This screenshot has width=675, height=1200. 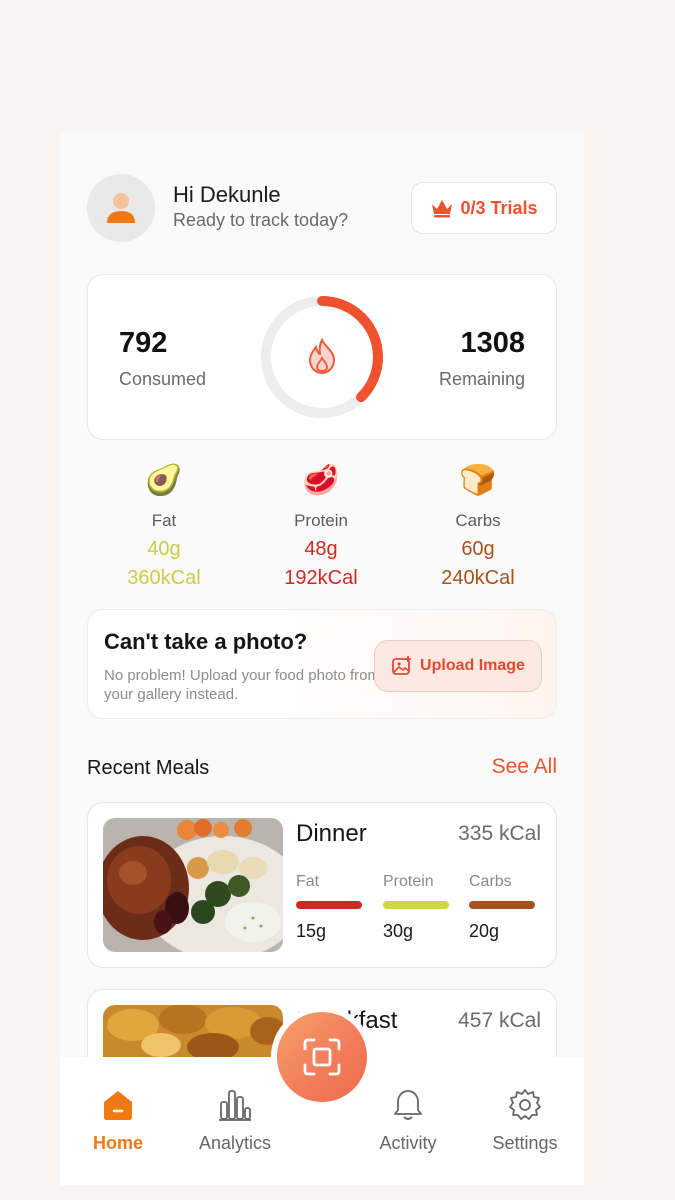 What do you see at coordinates (164, 549) in the screenshot?
I see `macro-grams: 40g` at bounding box center [164, 549].